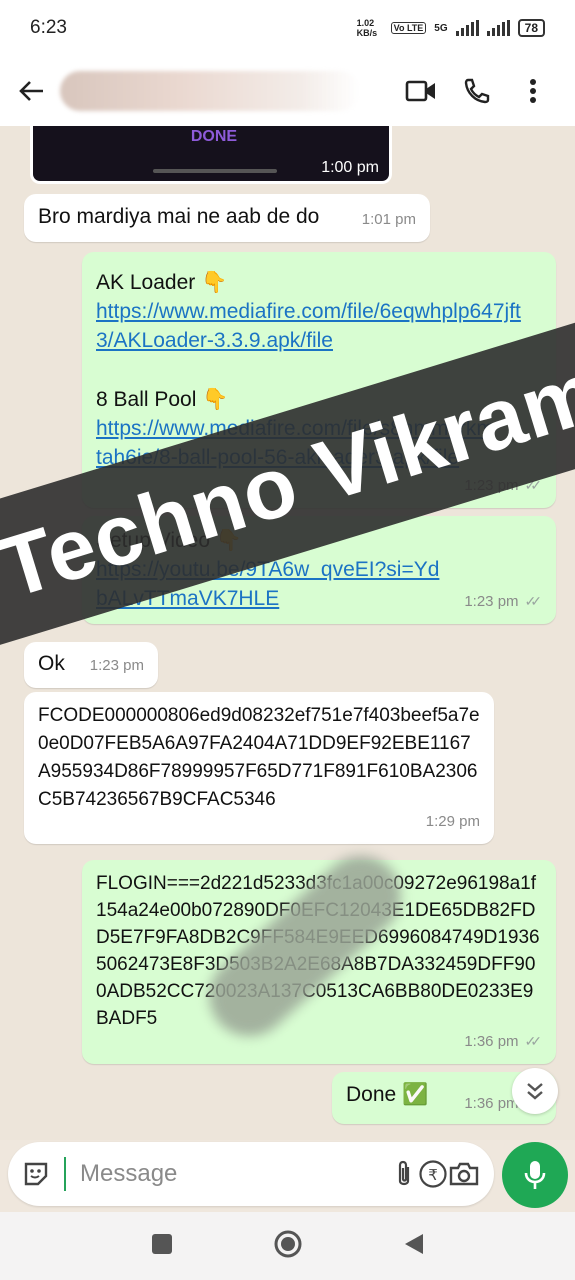 This screenshot has width=575, height=1280. Describe the element at coordinates (162, 282) in the screenshot. I see `message-title: AK Loader 👇` at that location.